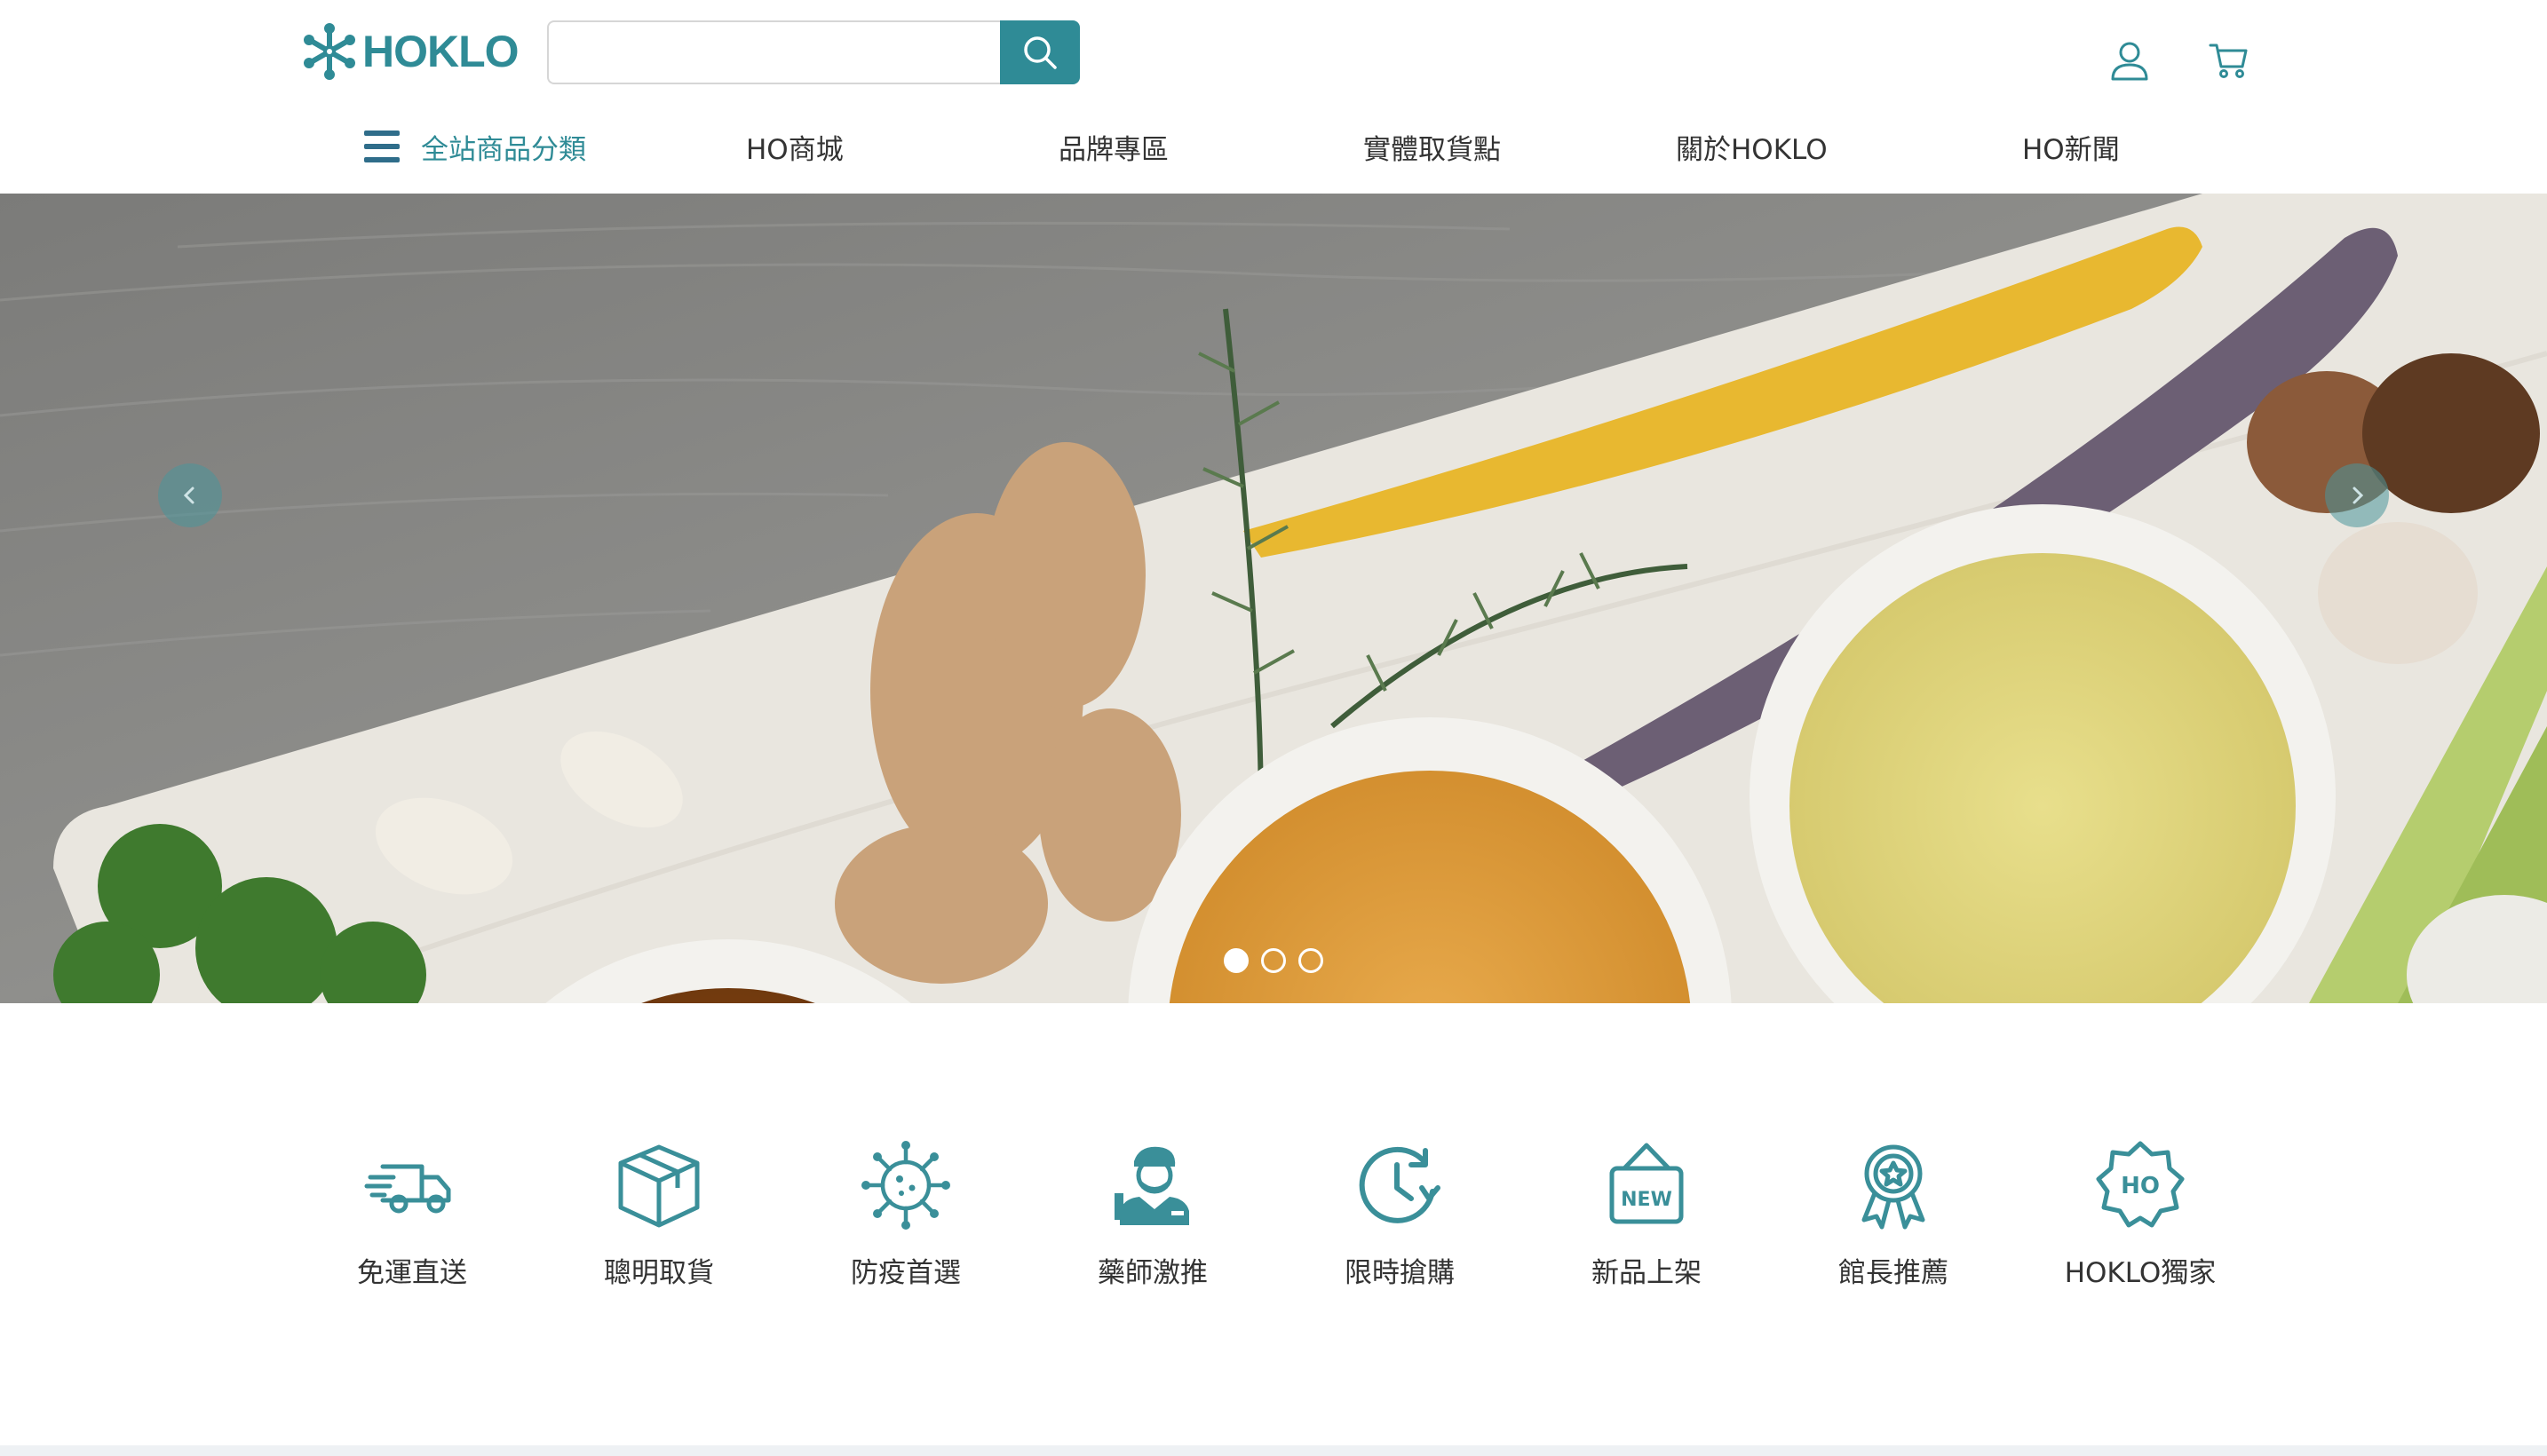 This screenshot has width=2547, height=1456. I want to click on nav-item-label: 品牌專區, so click(1114, 149).